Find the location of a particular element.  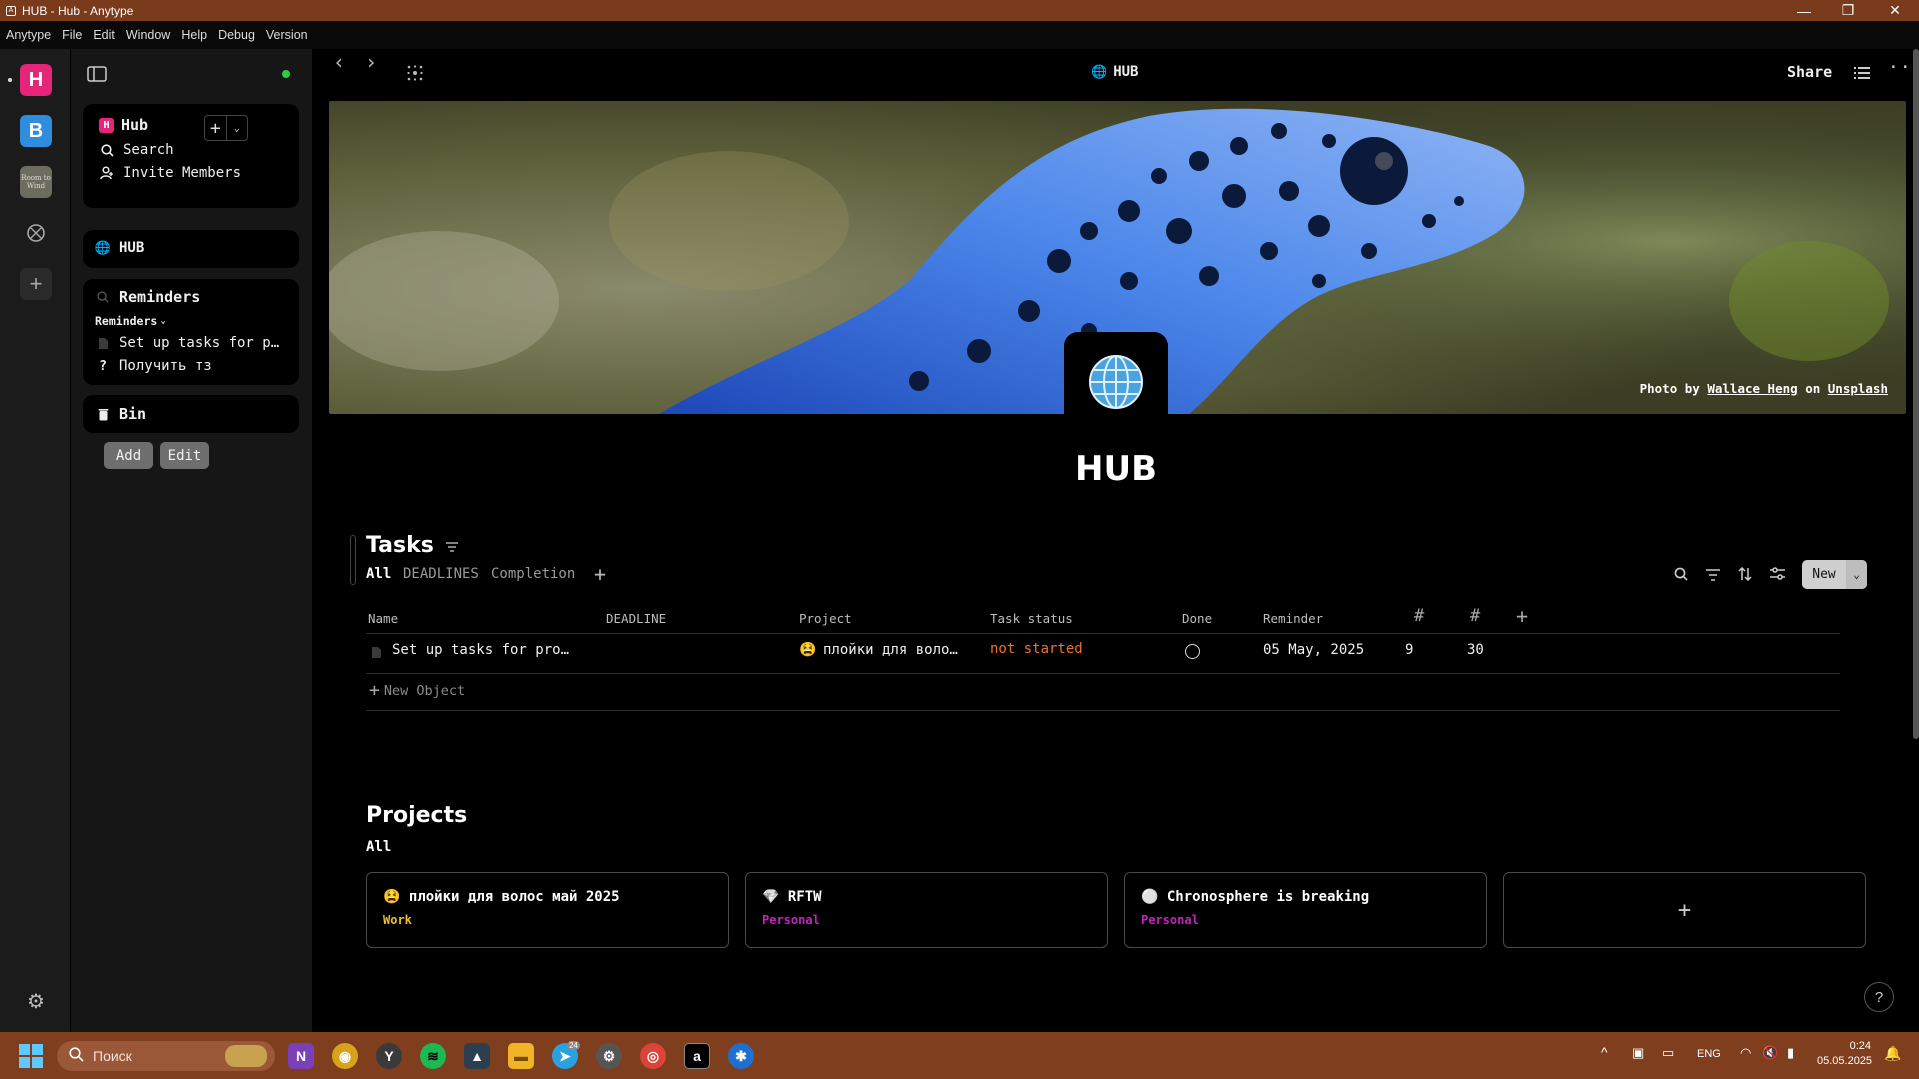

pinned-hub-widget: 🌐 HUB is located at coordinates (191, 249).